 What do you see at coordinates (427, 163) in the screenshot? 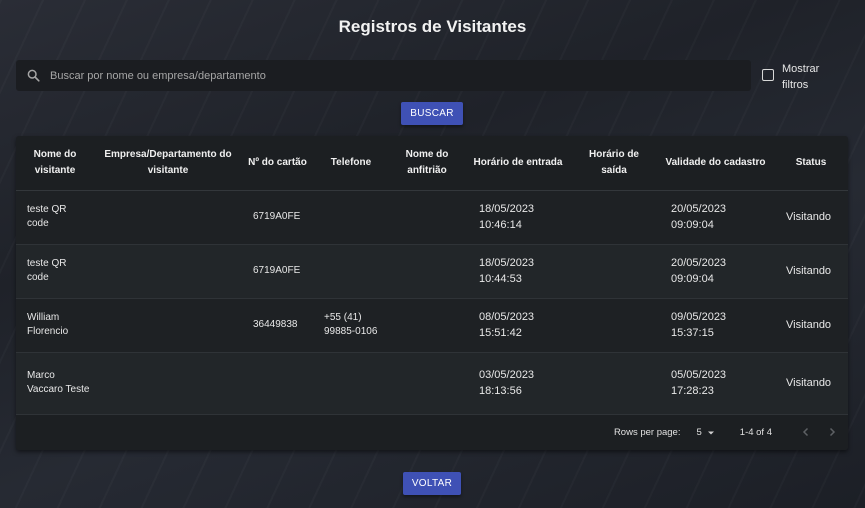
I see `column-header: Nome do anfitrião` at bounding box center [427, 163].